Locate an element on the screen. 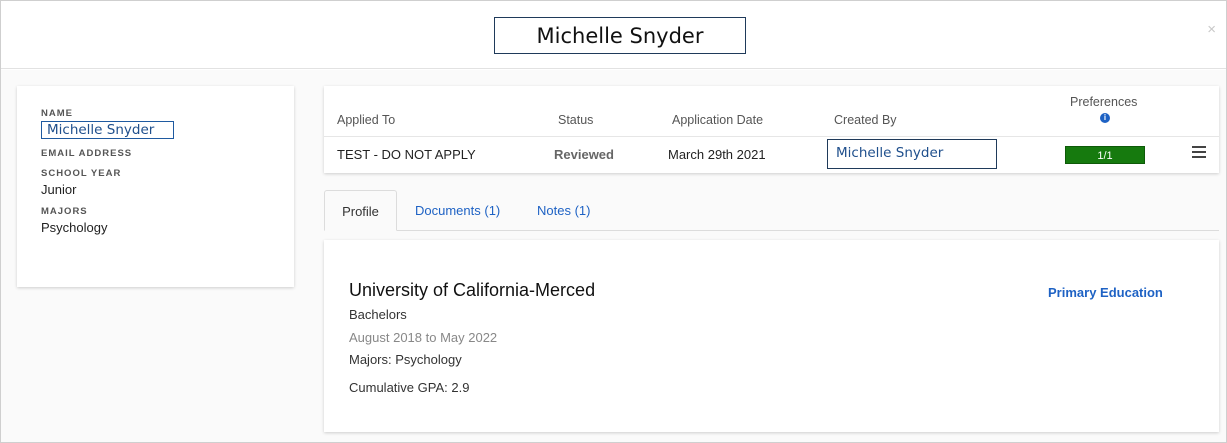  gpa: Cumulative GPA: 2.9 is located at coordinates (409, 387).